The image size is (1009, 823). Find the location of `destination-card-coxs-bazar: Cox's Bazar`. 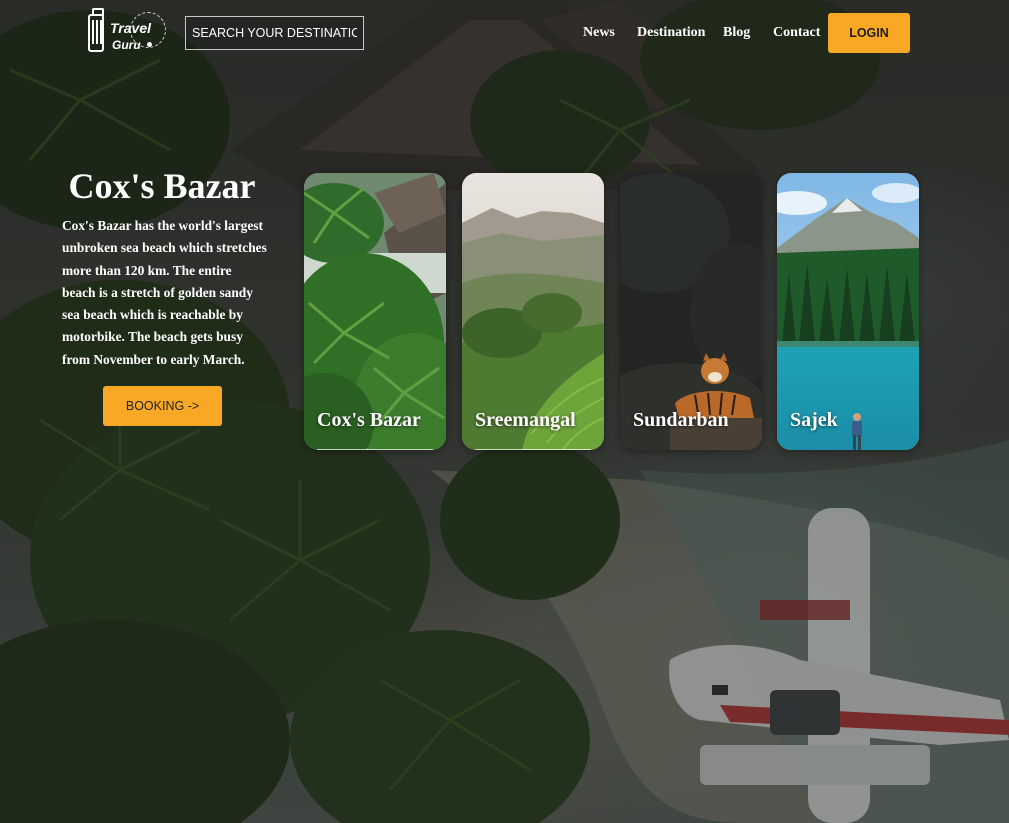

destination-card-coxs-bazar: Cox's Bazar is located at coordinates (375, 311).